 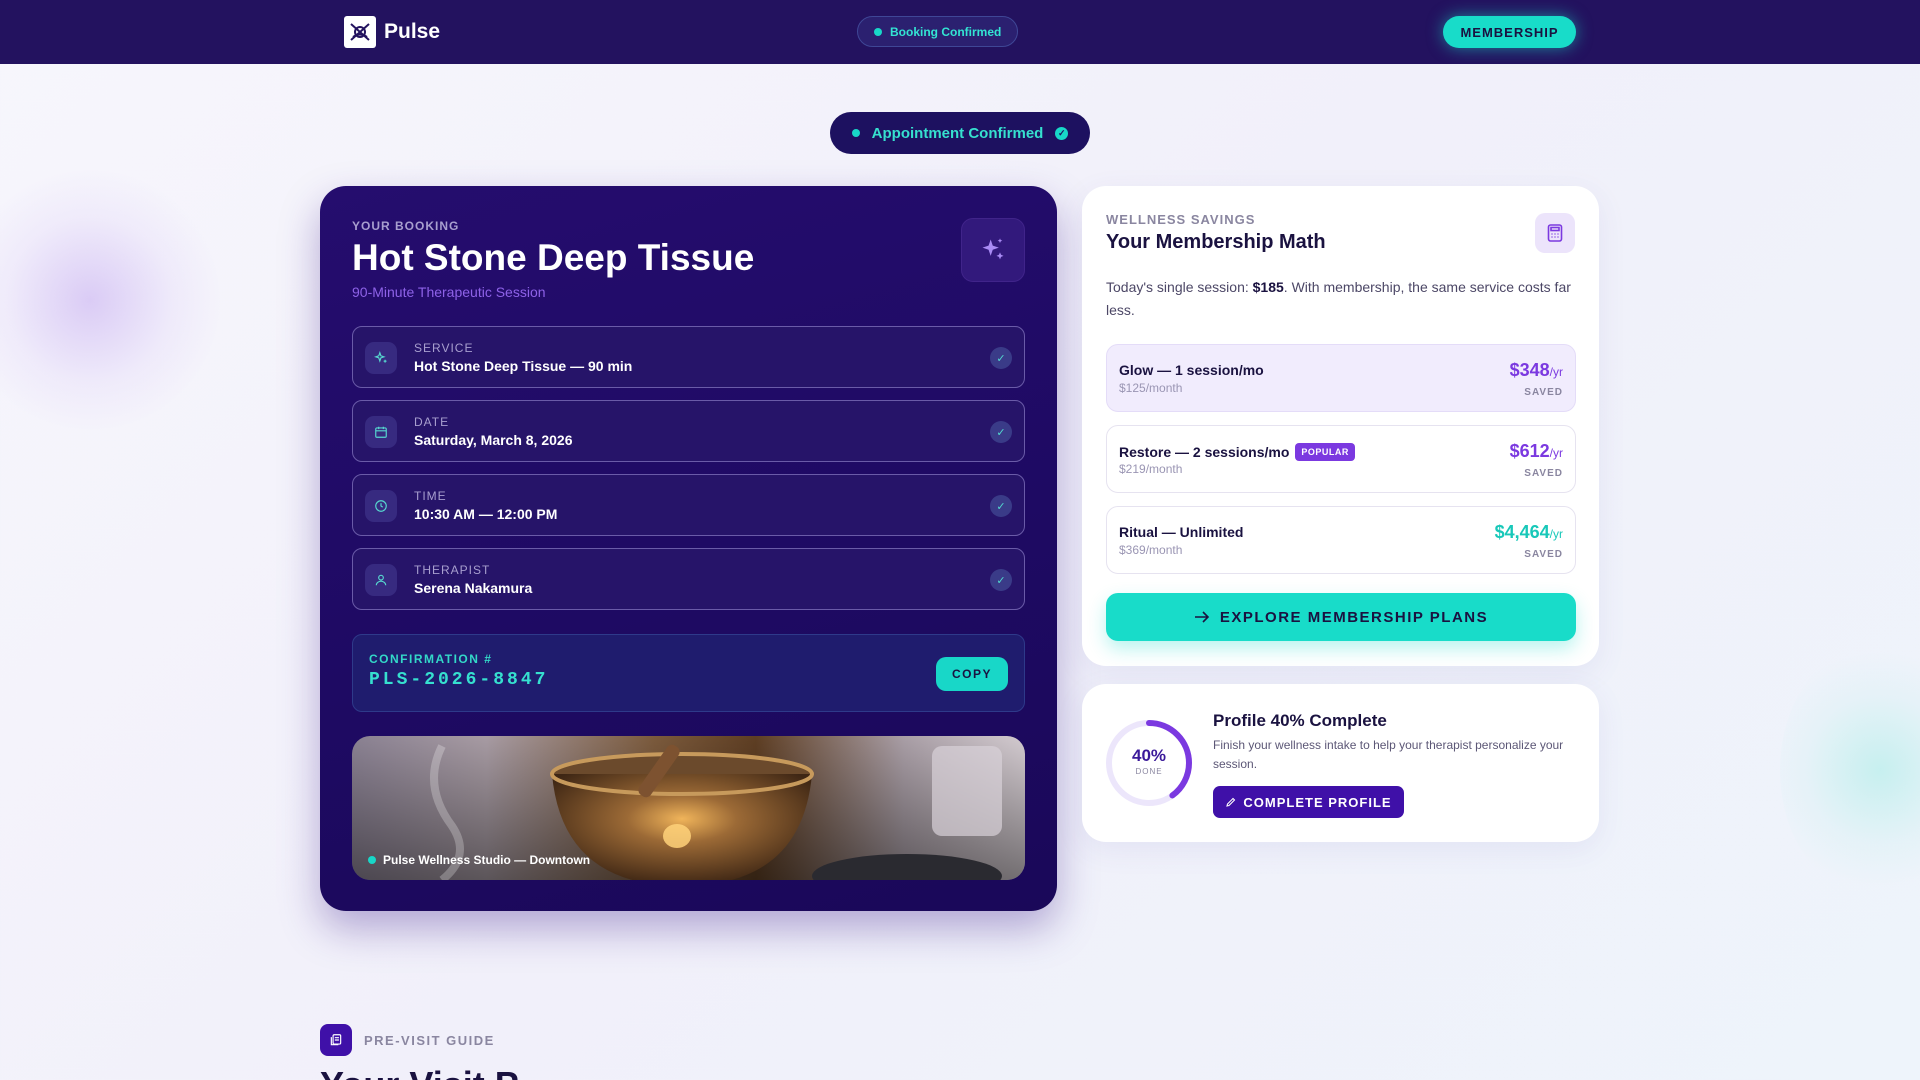 What do you see at coordinates (1201, 617) in the screenshot?
I see `arrow-right-icon` at bounding box center [1201, 617].